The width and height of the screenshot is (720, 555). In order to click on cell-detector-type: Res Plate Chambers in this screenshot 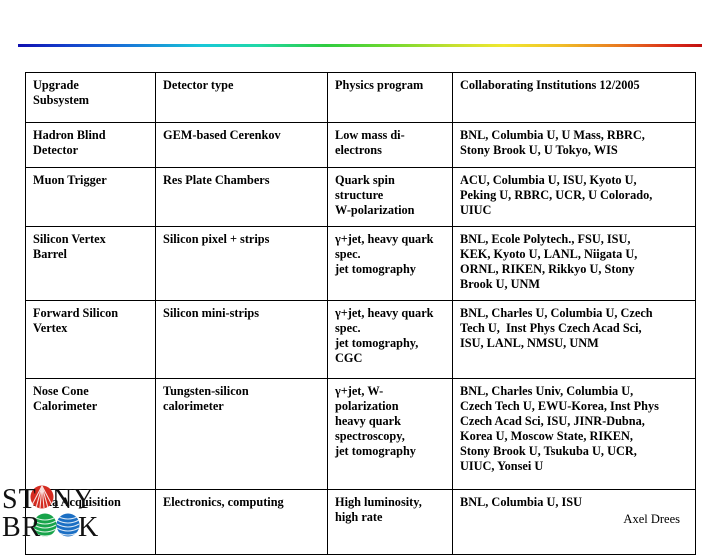, I will do `click(241, 197)`.